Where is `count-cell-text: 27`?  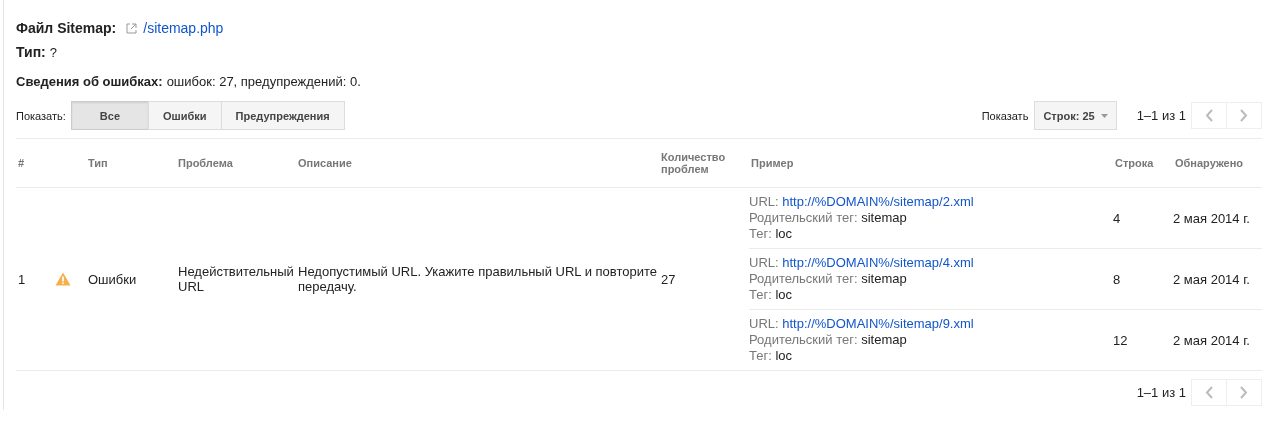 count-cell-text: 27 is located at coordinates (668, 279).